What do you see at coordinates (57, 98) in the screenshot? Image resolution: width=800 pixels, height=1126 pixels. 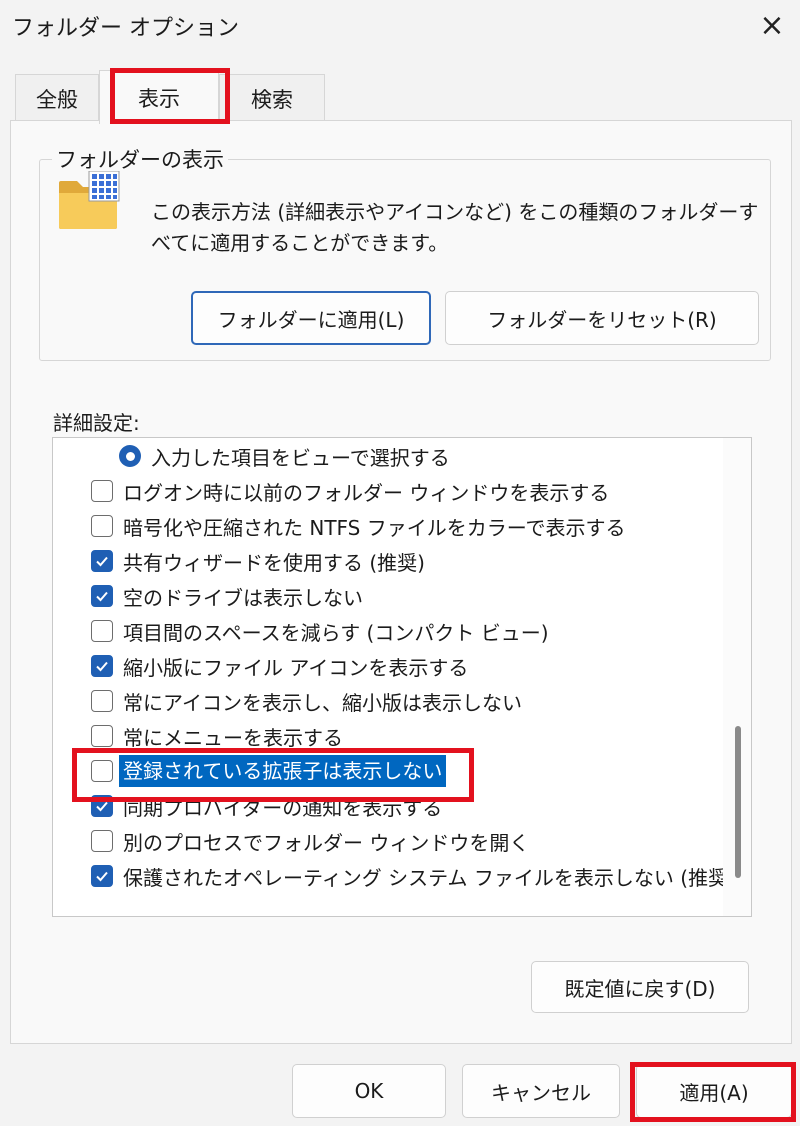 I see `tab-general: 全般` at bounding box center [57, 98].